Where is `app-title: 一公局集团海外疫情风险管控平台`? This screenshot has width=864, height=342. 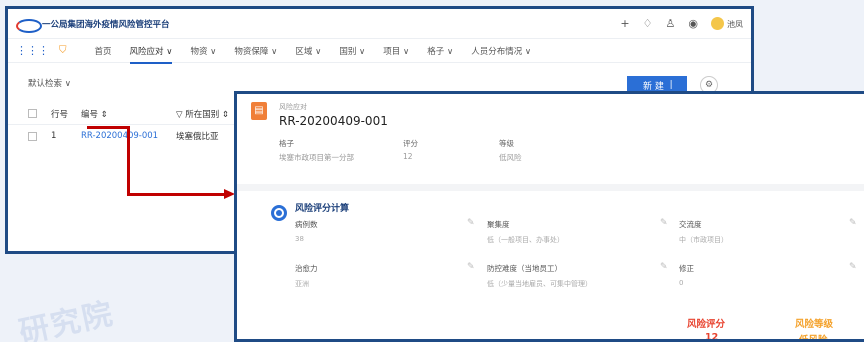
app-title: 一公局集团海外疫情风险管控平台 is located at coordinates (106, 24).